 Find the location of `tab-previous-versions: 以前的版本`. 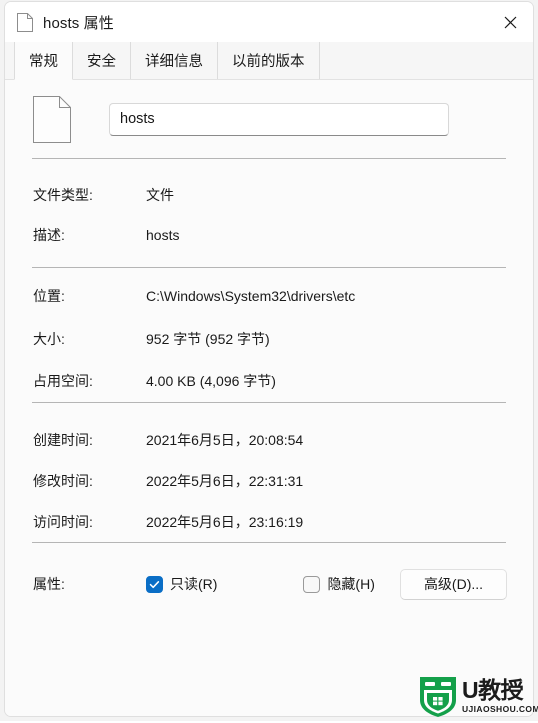

tab-previous-versions: 以前的版本 is located at coordinates (269, 60).